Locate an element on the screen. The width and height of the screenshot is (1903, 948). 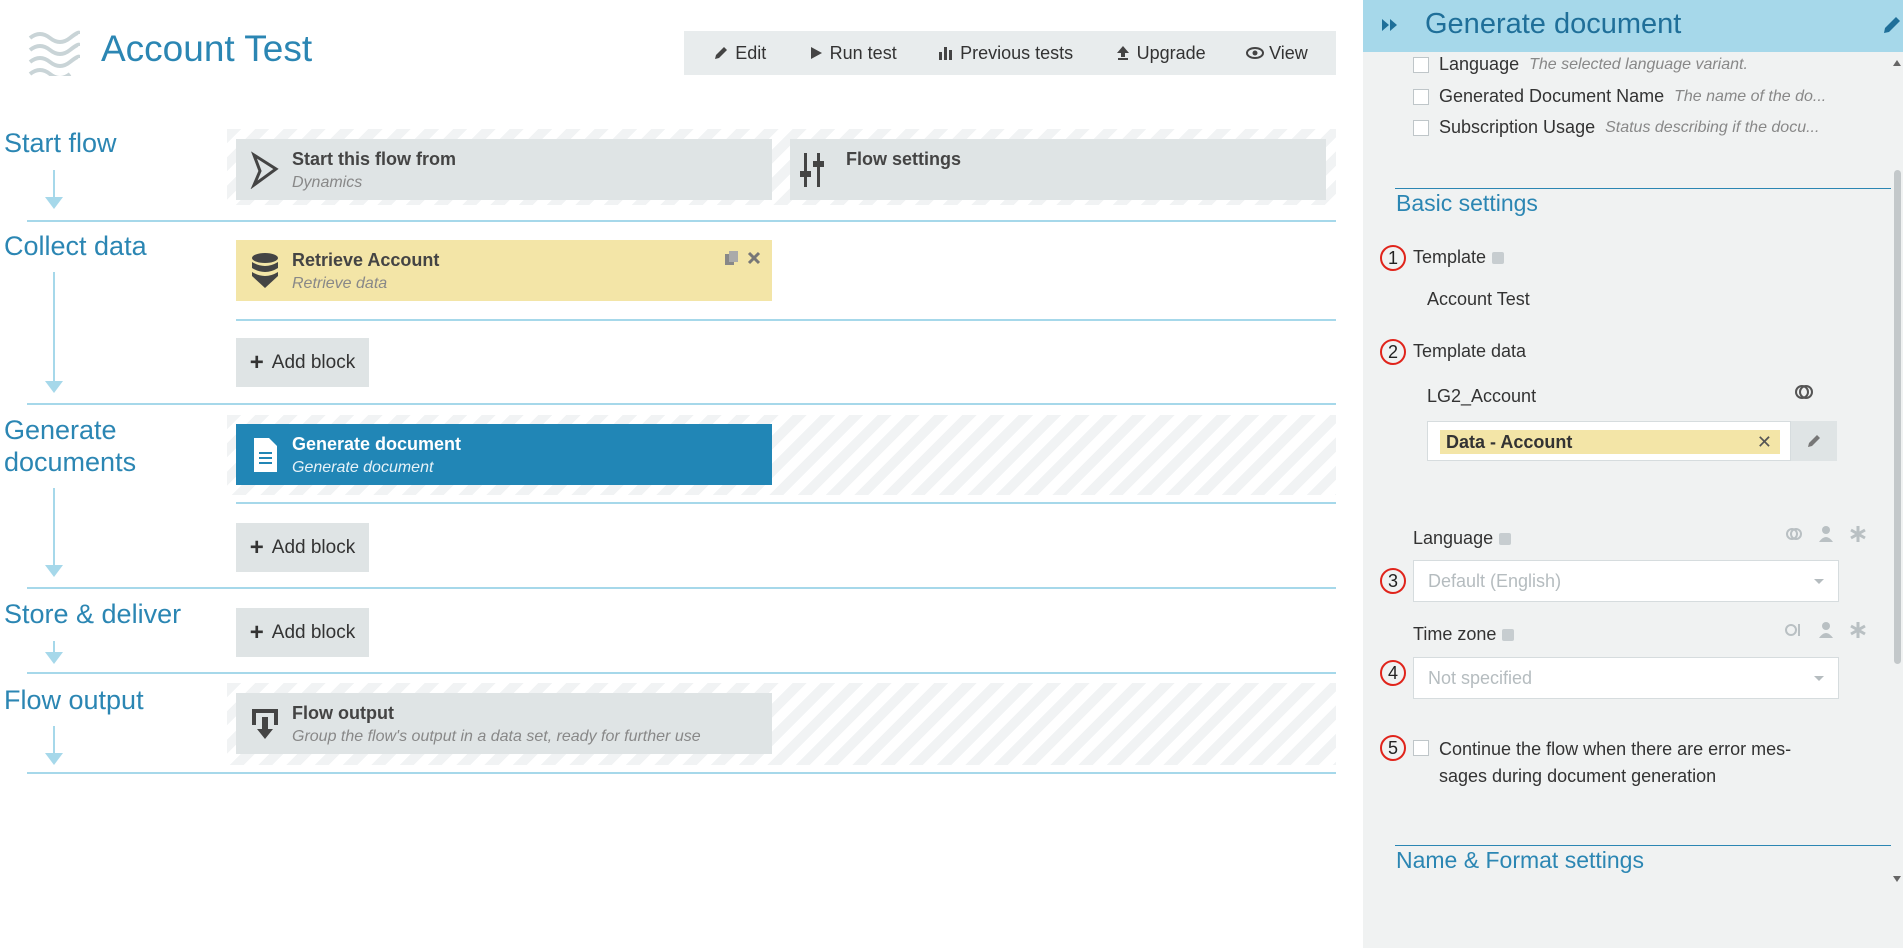
language-field-options is located at coordinates (1826, 534).